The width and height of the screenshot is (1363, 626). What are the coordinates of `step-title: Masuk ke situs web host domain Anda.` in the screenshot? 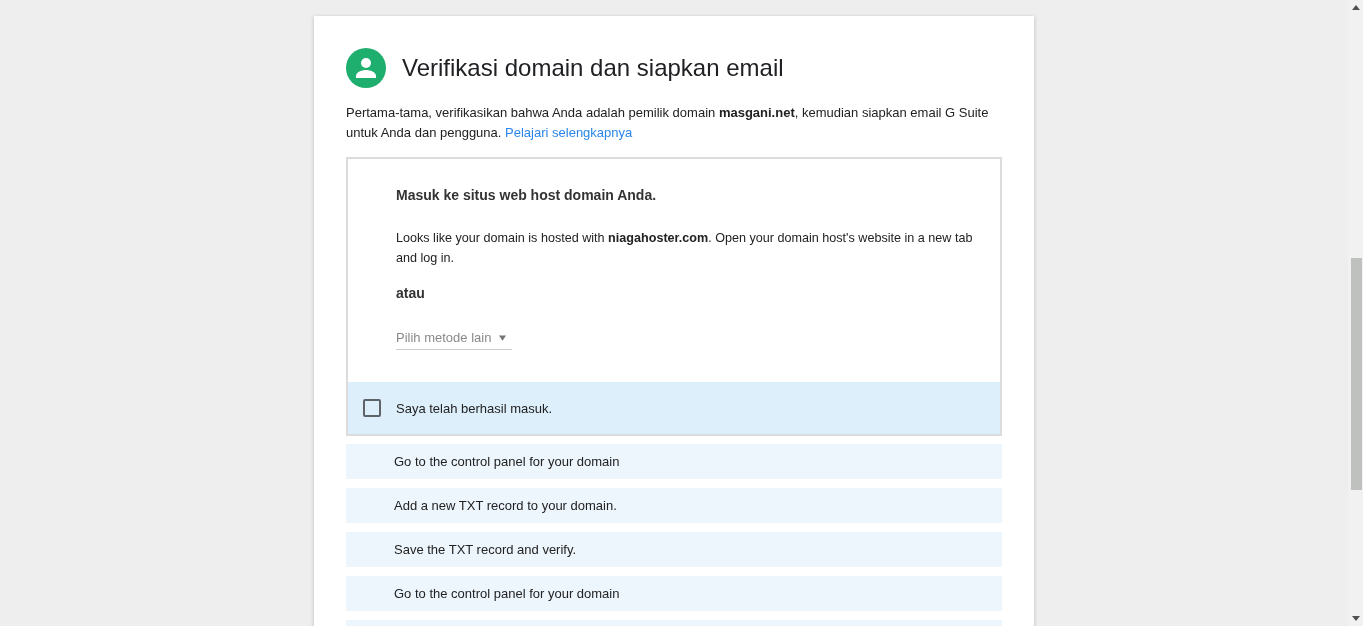 It's located at (527, 195).